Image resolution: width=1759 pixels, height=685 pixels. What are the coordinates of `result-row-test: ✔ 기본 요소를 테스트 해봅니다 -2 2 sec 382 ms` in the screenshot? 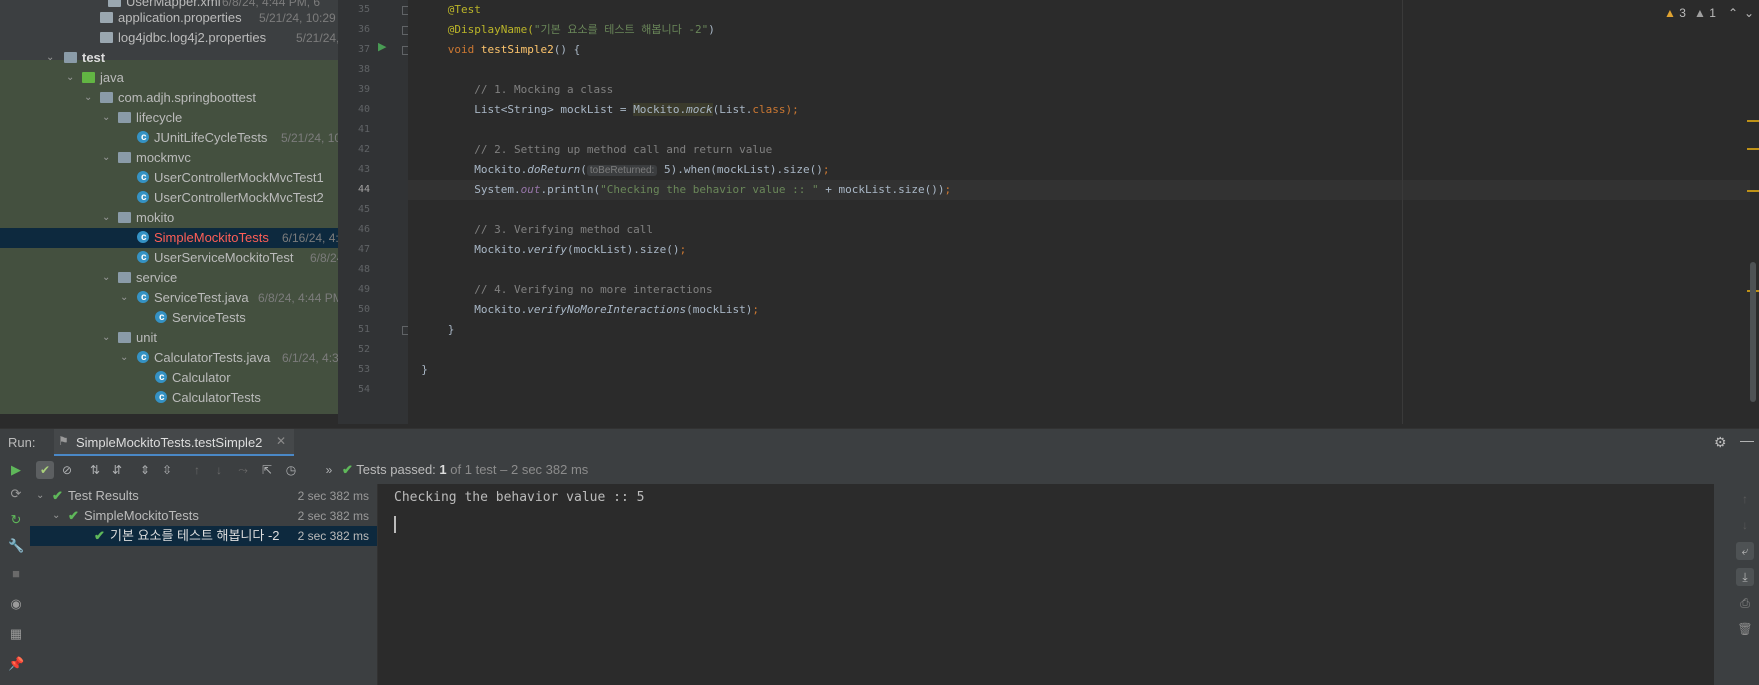 It's located at (203, 536).